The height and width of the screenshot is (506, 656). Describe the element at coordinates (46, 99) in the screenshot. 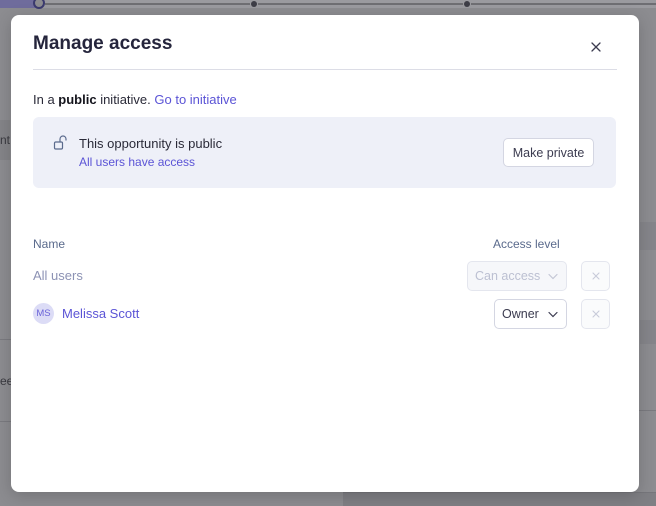

I see `context-prefix: In a` at that location.